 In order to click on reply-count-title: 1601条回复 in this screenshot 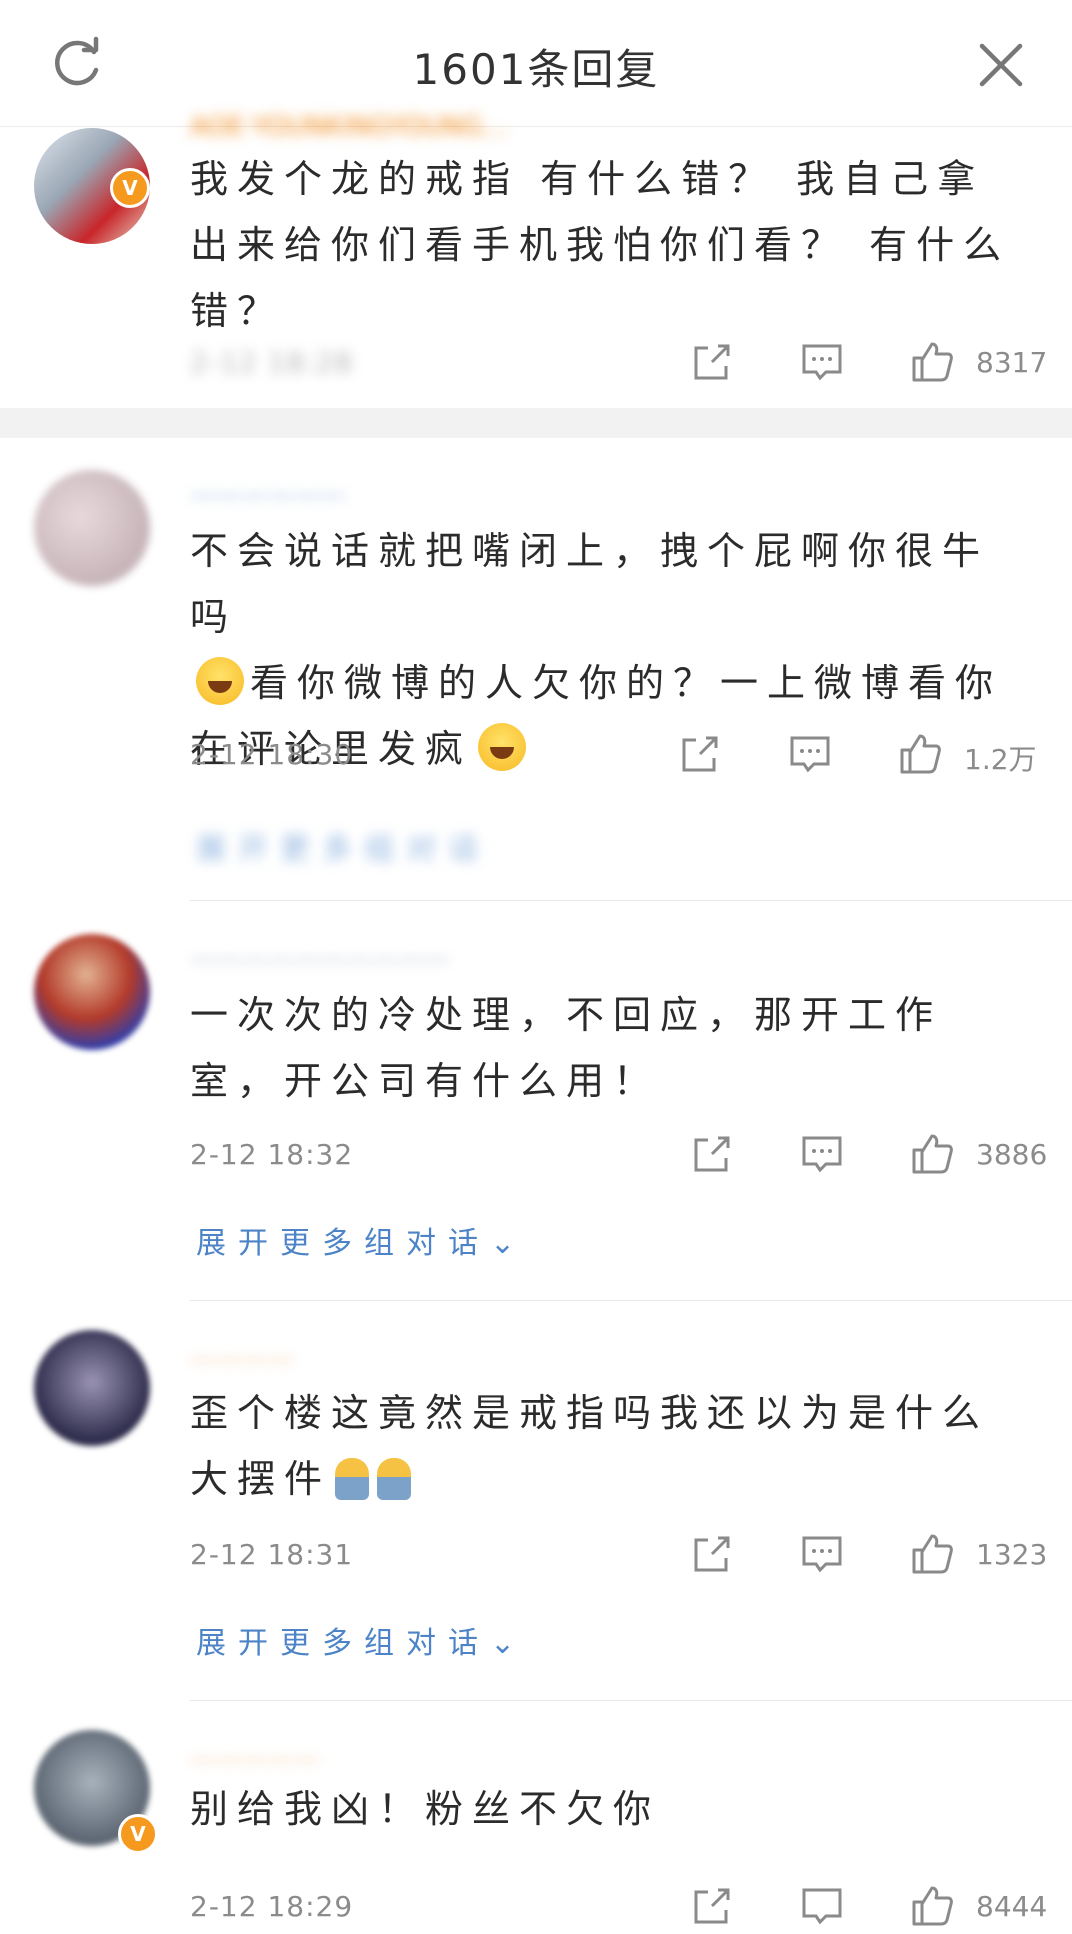, I will do `click(536, 69)`.